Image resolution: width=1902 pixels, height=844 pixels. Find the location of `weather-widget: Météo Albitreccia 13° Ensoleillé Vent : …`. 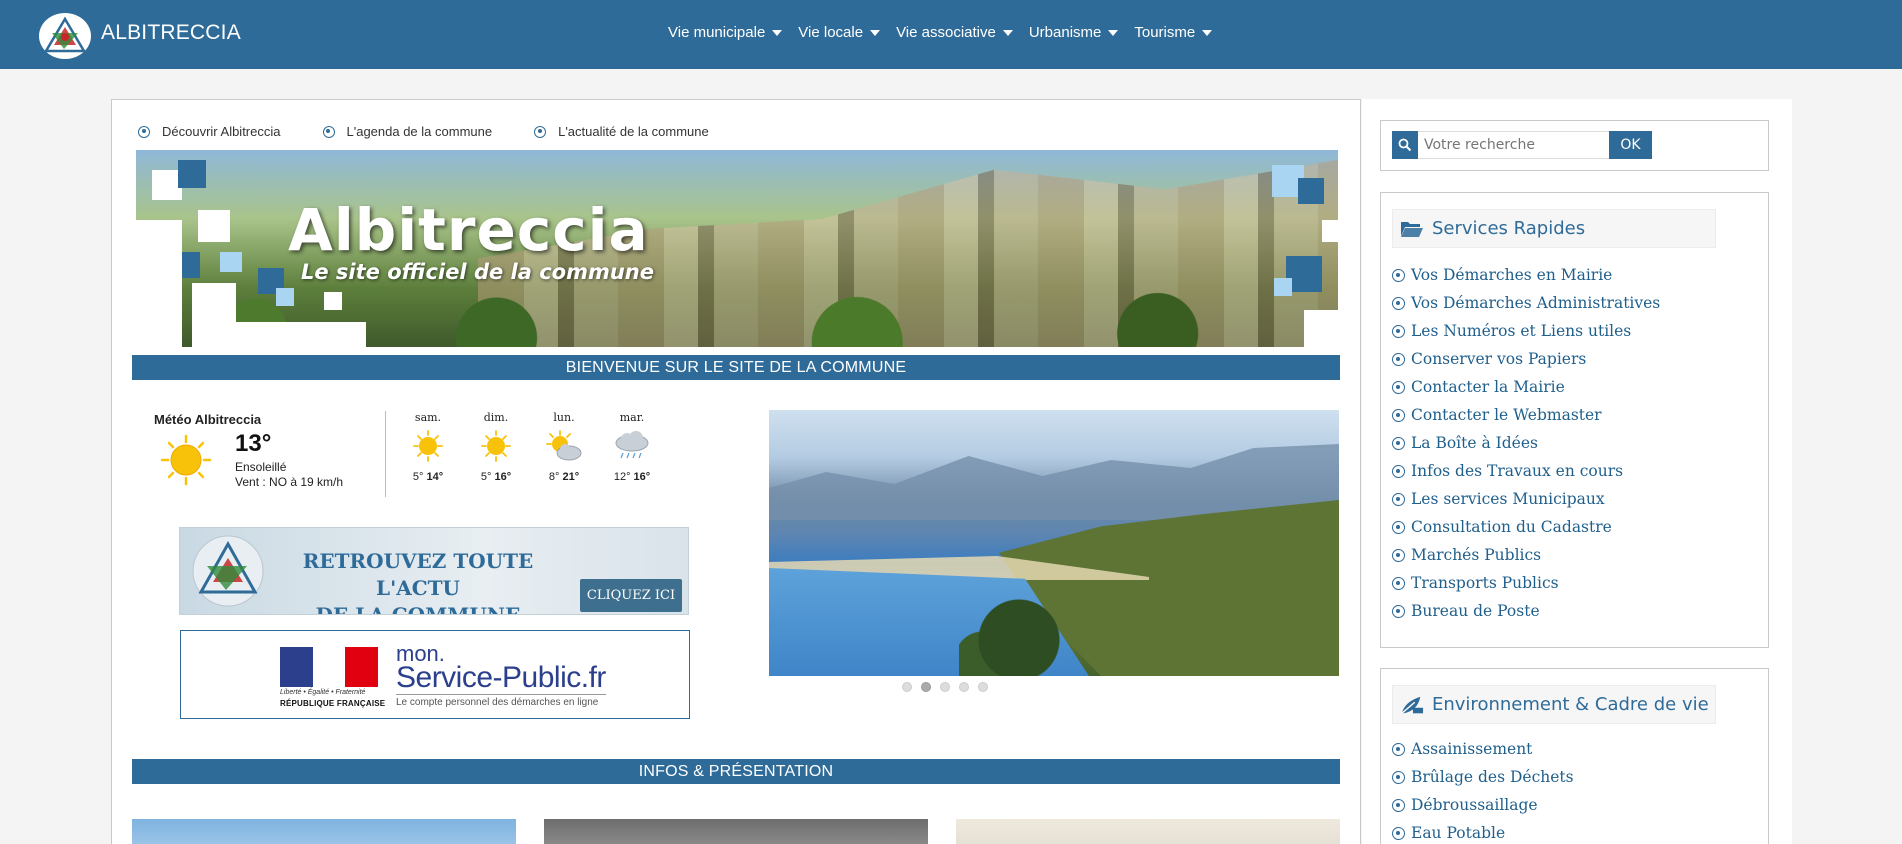

weather-widget: Météo Albitreccia 13° Ensoleillé Vent : … is located at coordinates (439, 450).